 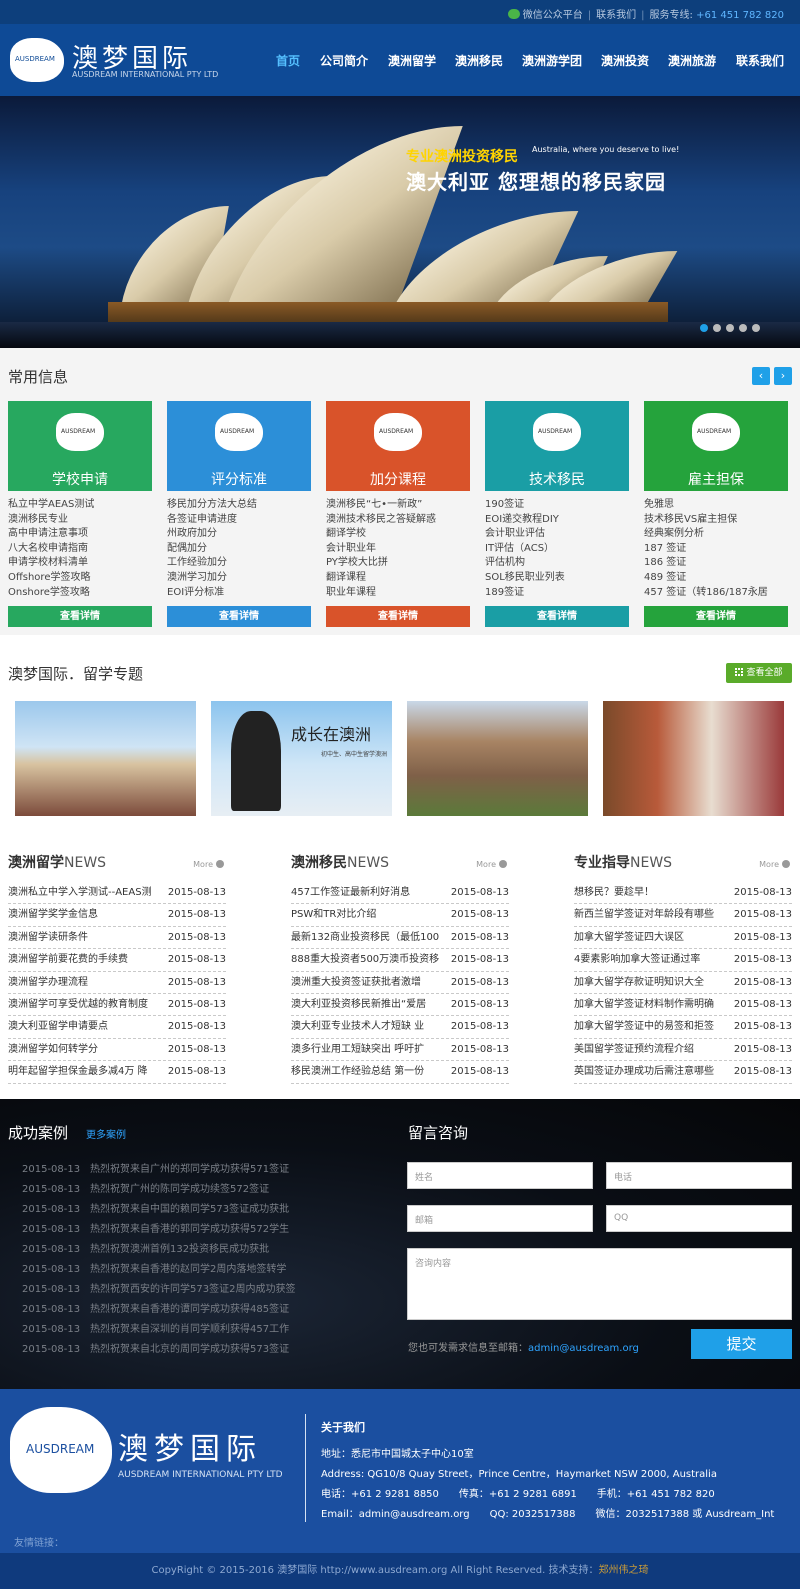 What do you see at coordinates (716, 593) in the screenshot?
I see `card-link: 457 签证（转186/187永居` at bounding box center [716, 593].